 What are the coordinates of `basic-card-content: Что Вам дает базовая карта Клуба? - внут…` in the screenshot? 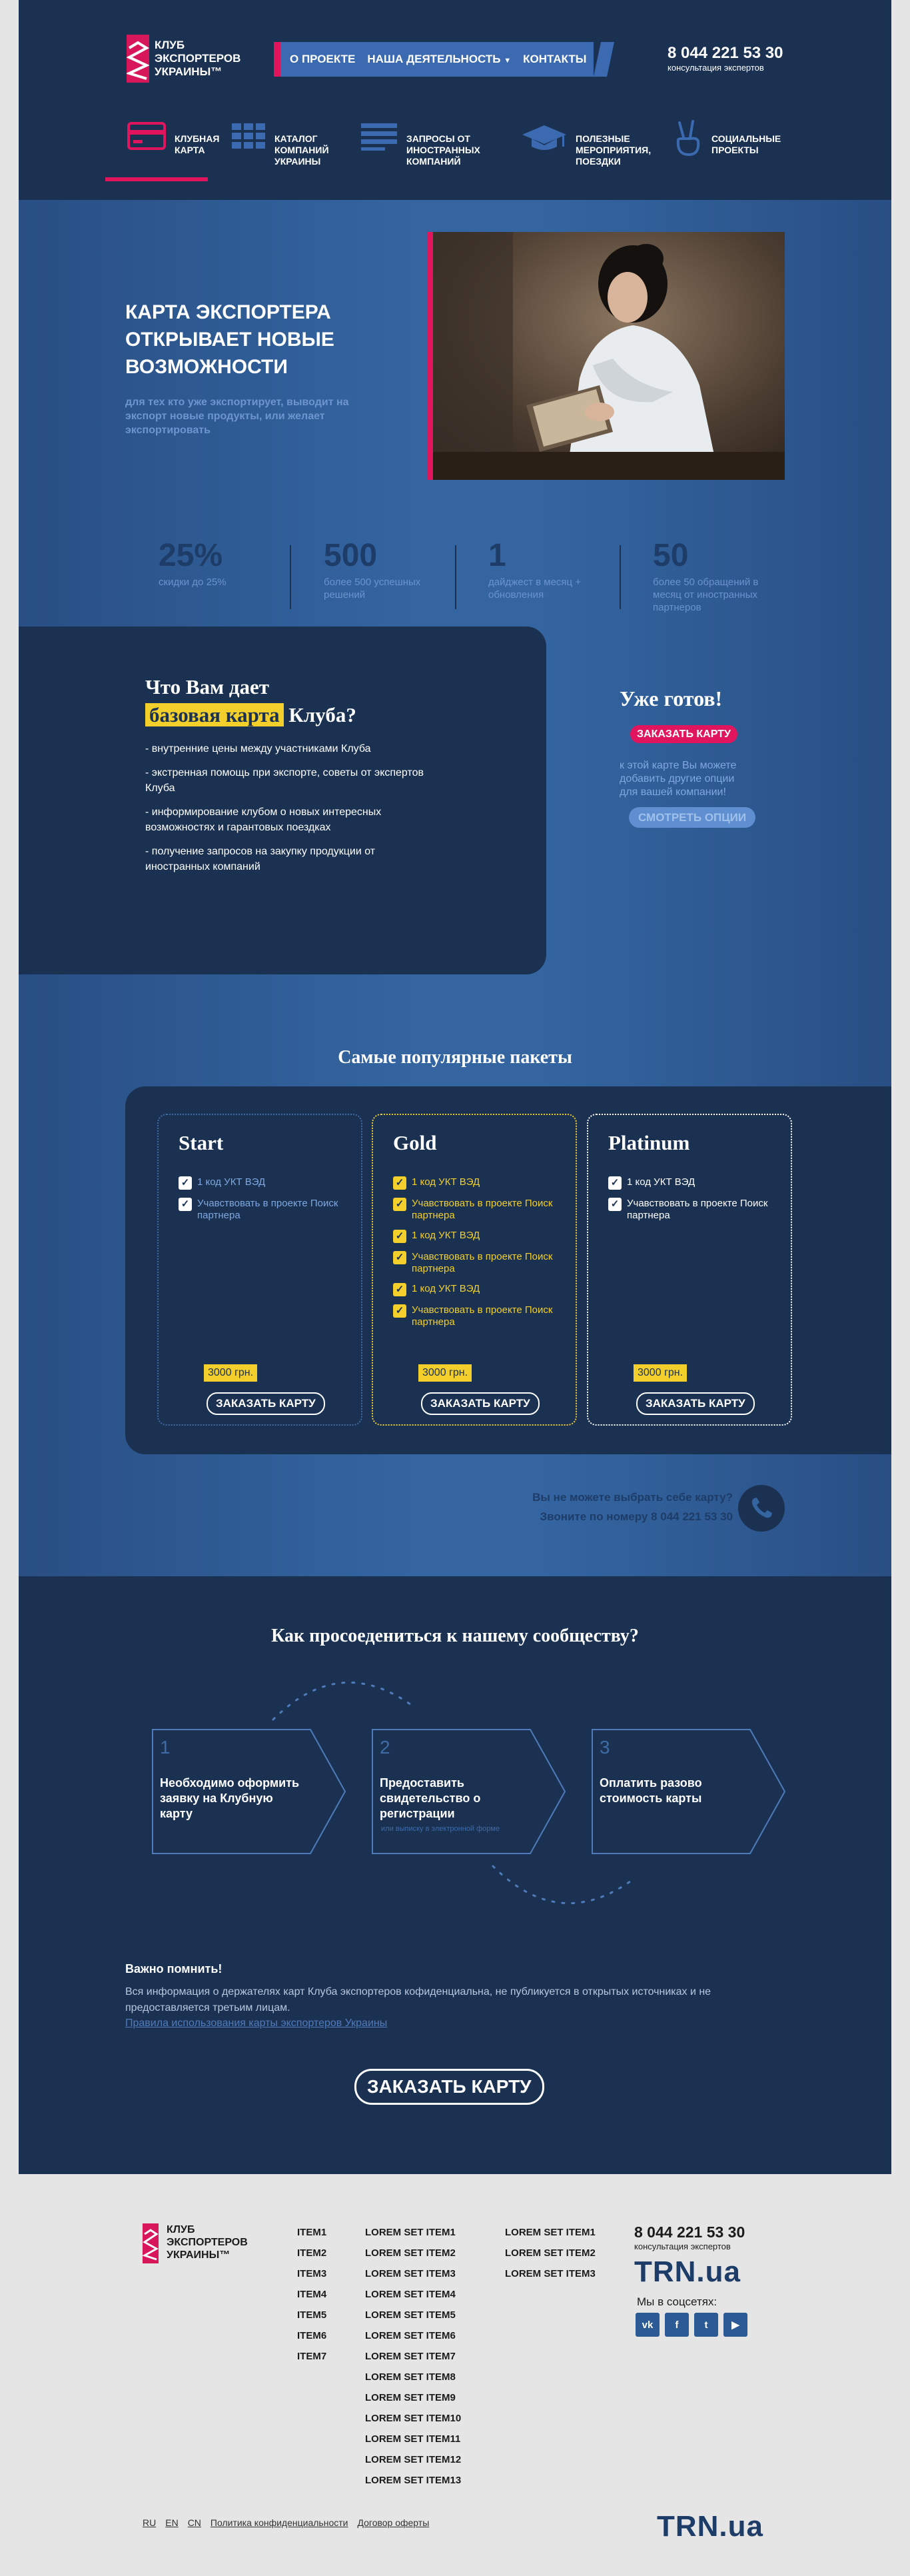 It's located at (285, 778).